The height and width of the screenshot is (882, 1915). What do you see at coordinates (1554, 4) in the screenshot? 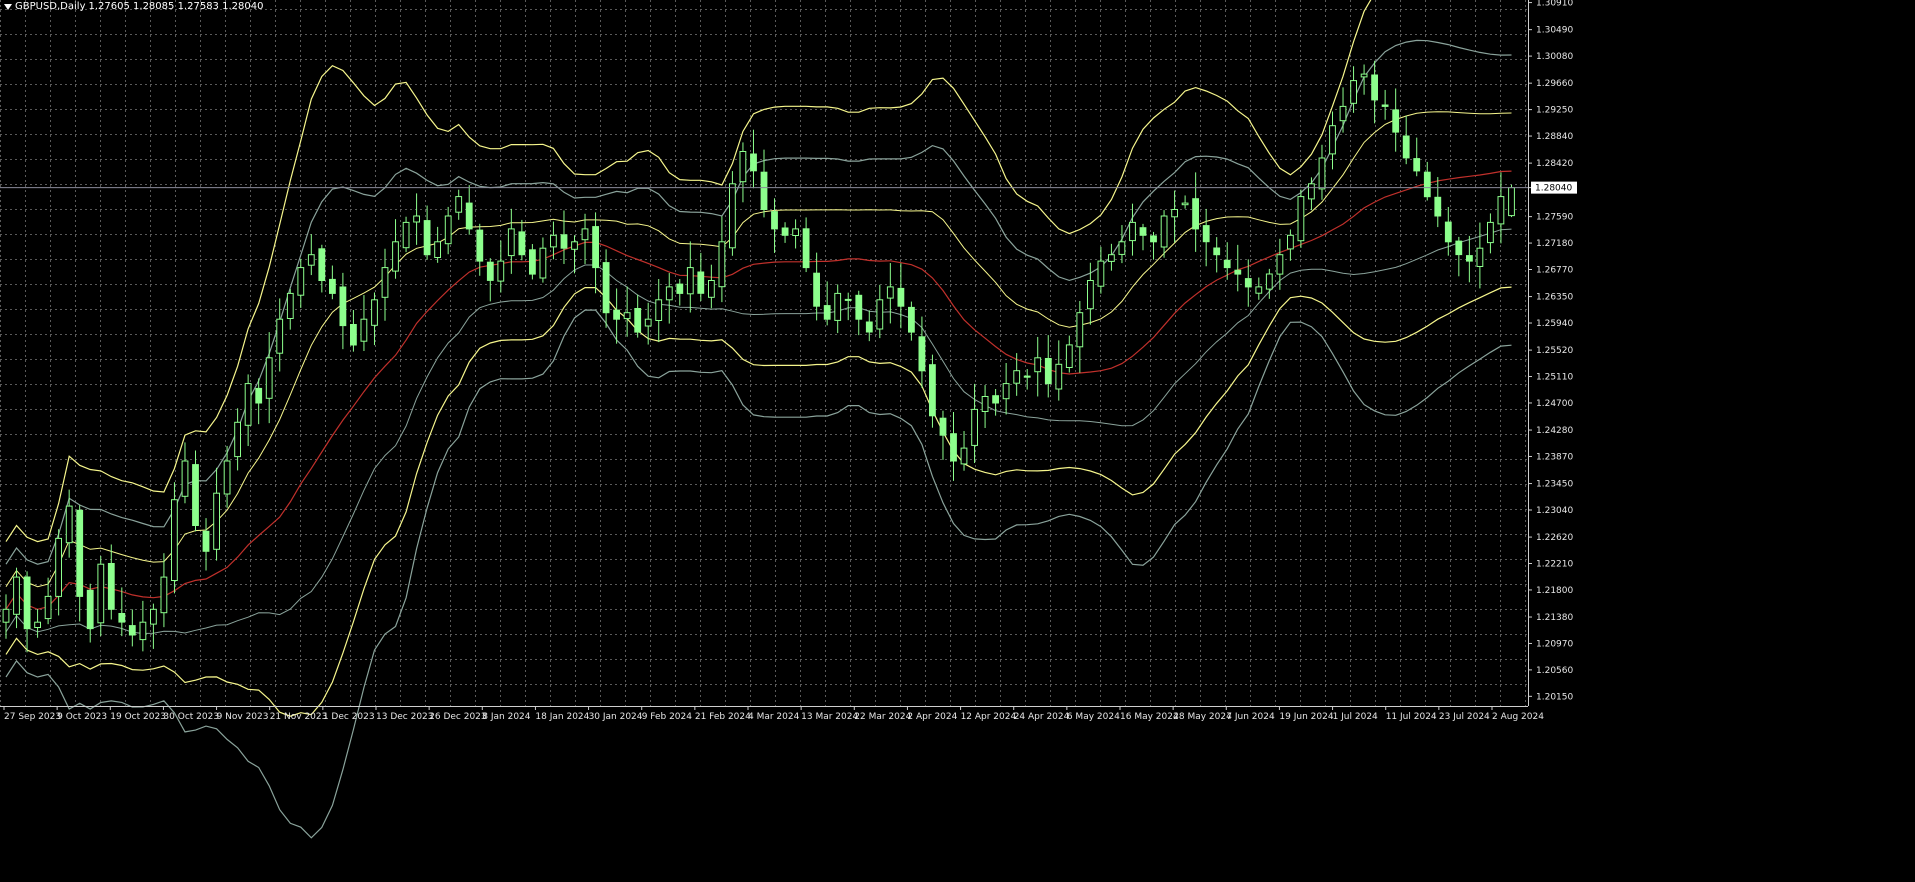
I see `price-tick-label: 1.30910` at bounding box center [1554, 4].